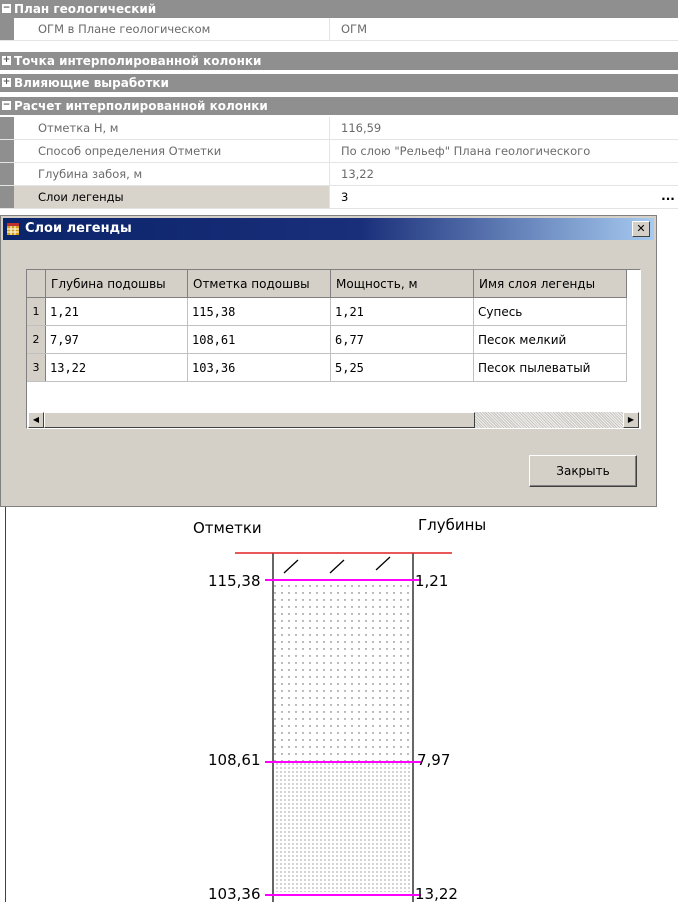 The width and height of the screenshot is (678, 903). Describe the element at coordinates (641, 229) in the screenshot. I see `close-icon: ✕` at that location.